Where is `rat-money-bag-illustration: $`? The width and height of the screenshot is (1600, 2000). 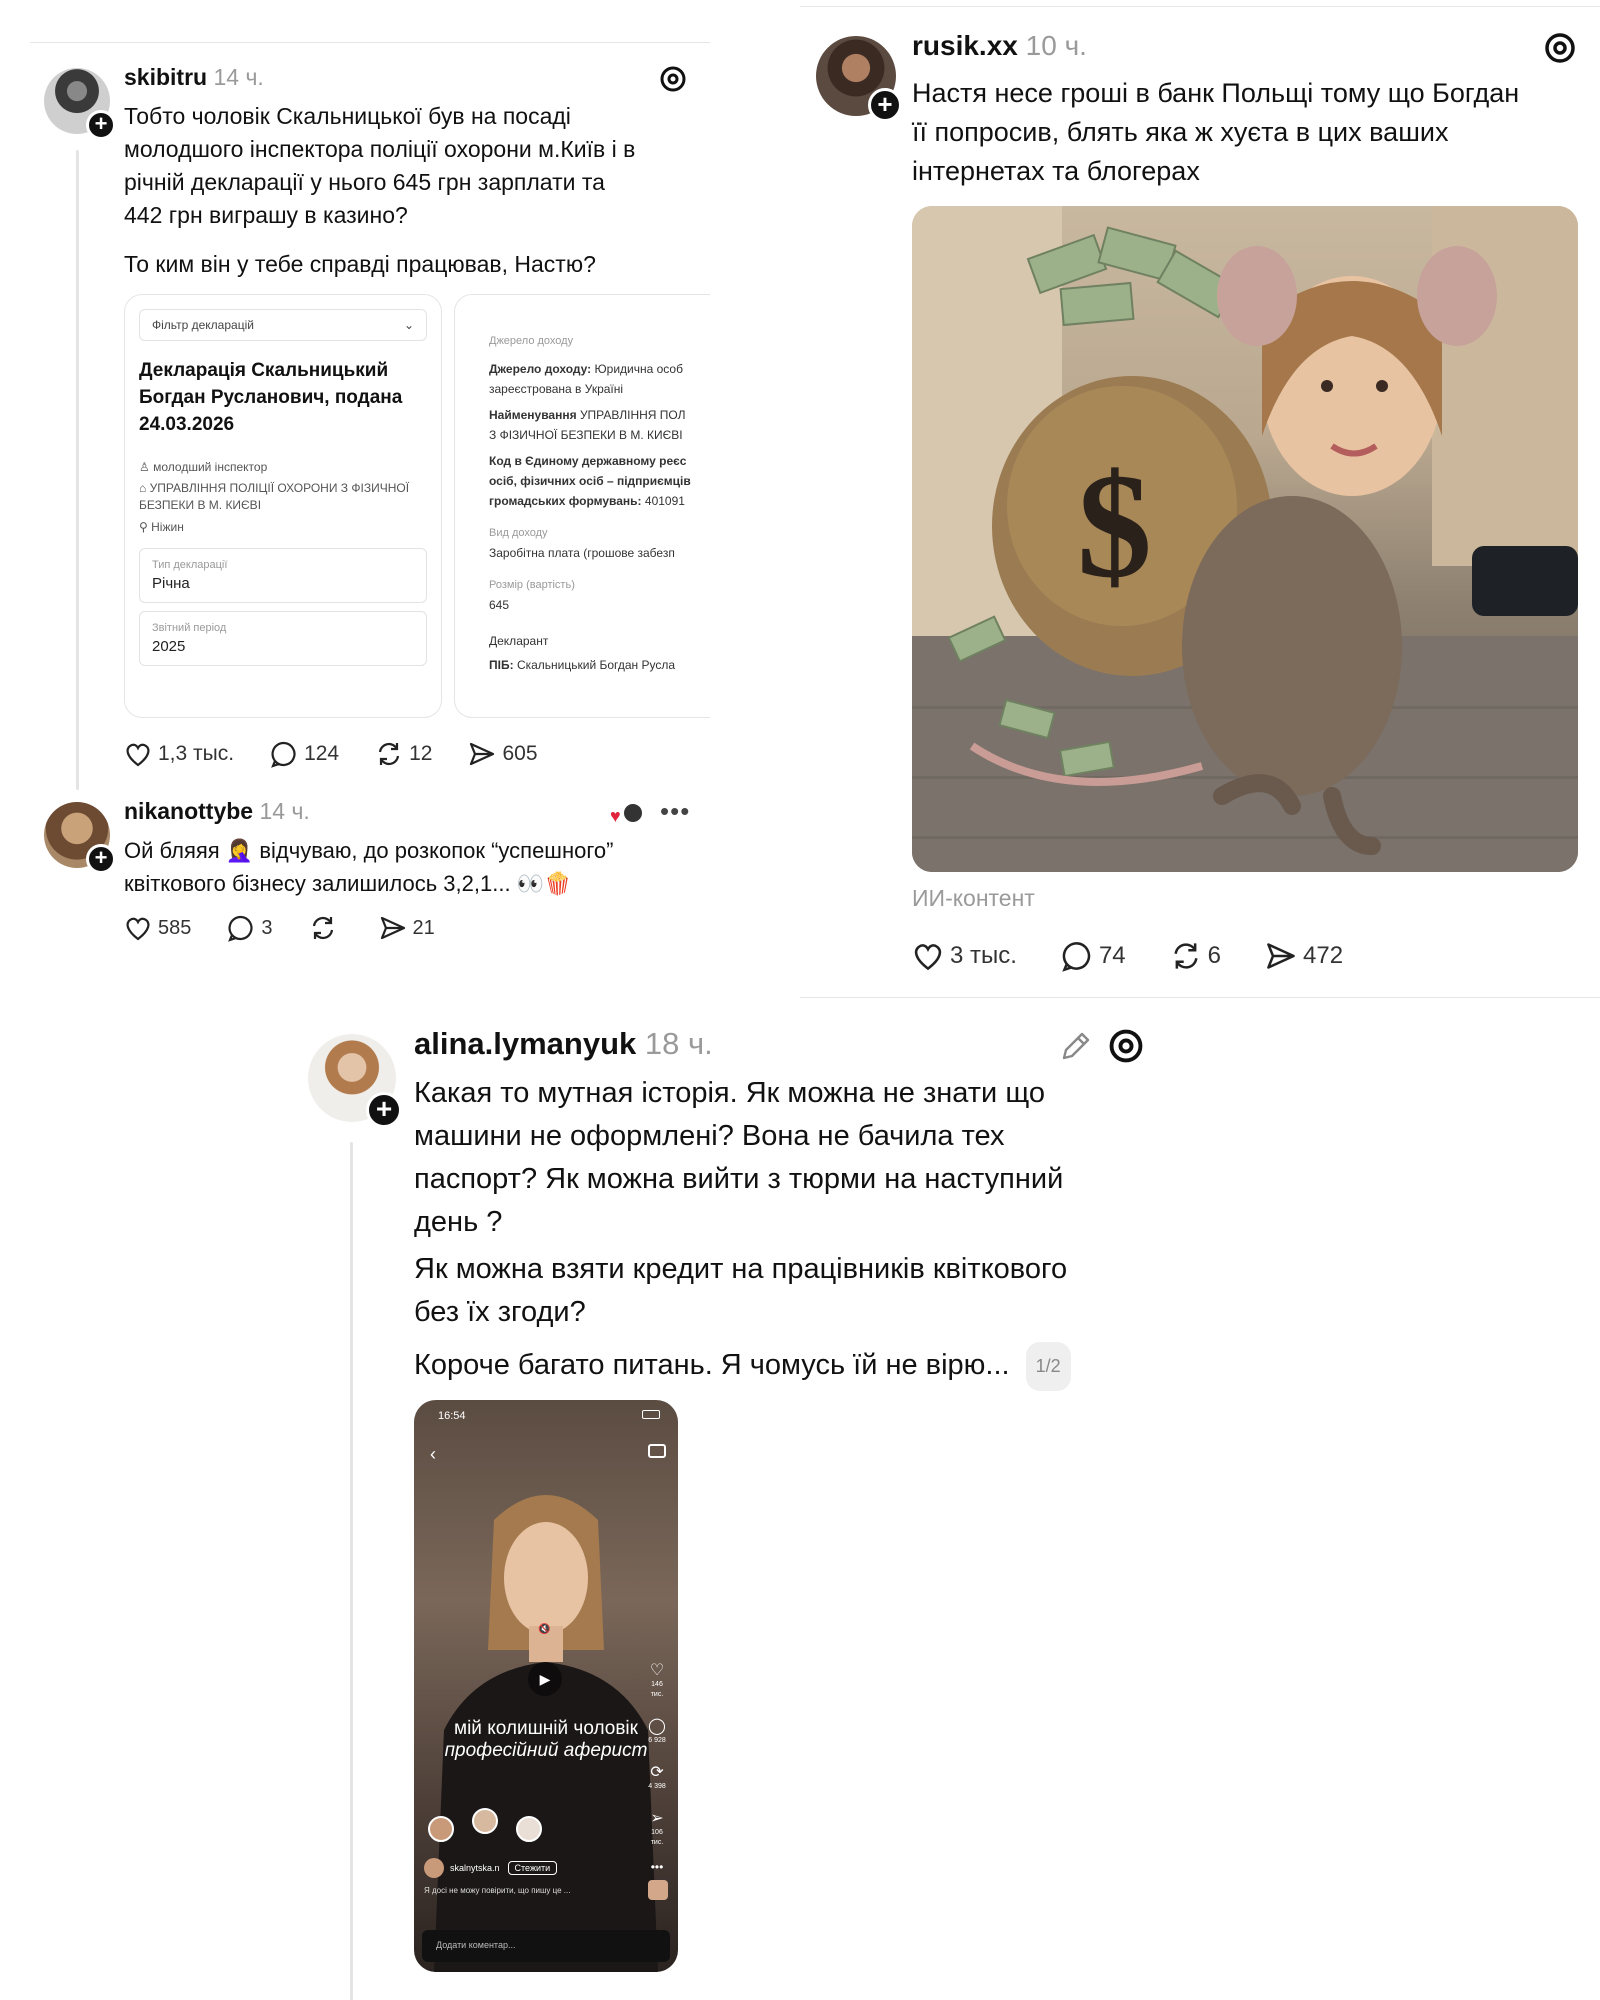
rat-money-bag-illustration: $ is located at coordinates (1245, 539).